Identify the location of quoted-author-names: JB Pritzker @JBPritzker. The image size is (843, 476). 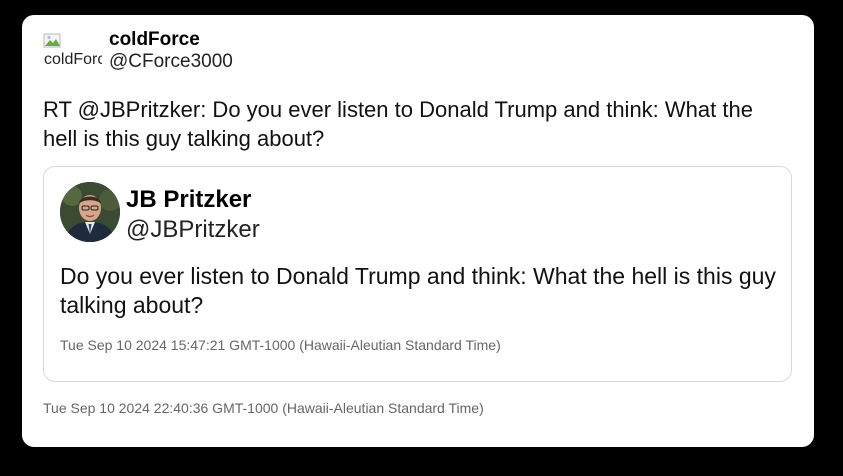
(193, 215).